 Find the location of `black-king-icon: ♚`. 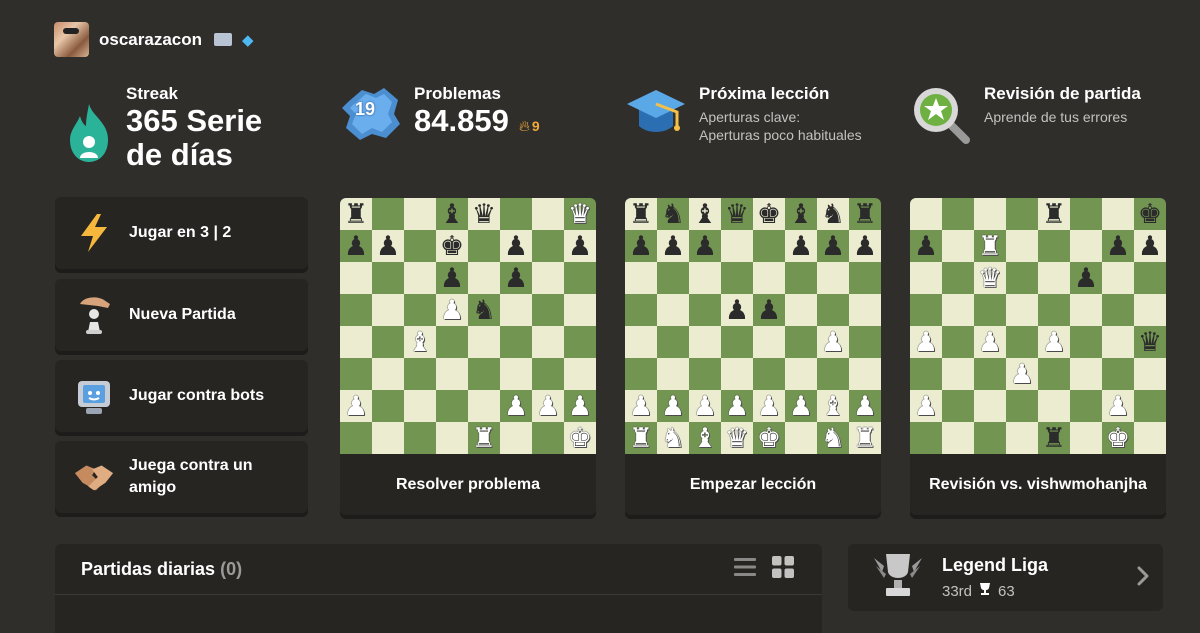

black-king-icon: ♚ is located at coordinates (769, 214).